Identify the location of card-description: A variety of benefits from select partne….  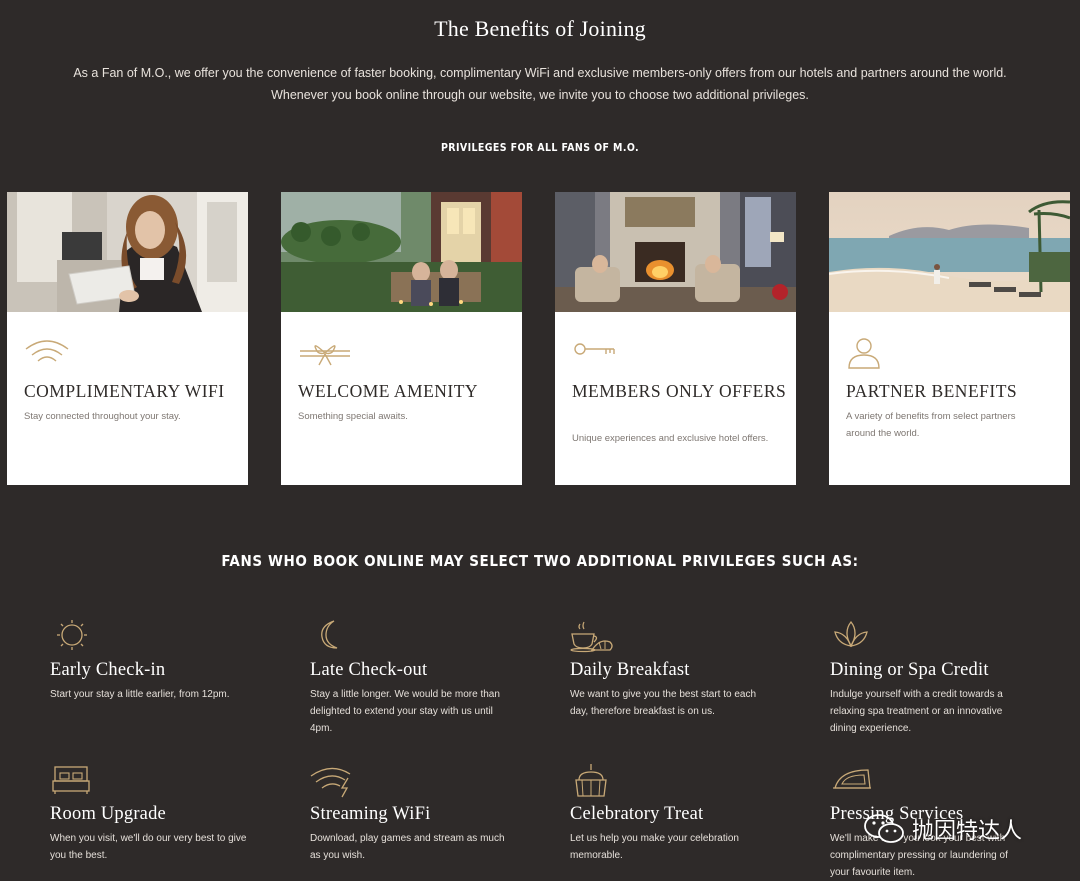
(931, 425).